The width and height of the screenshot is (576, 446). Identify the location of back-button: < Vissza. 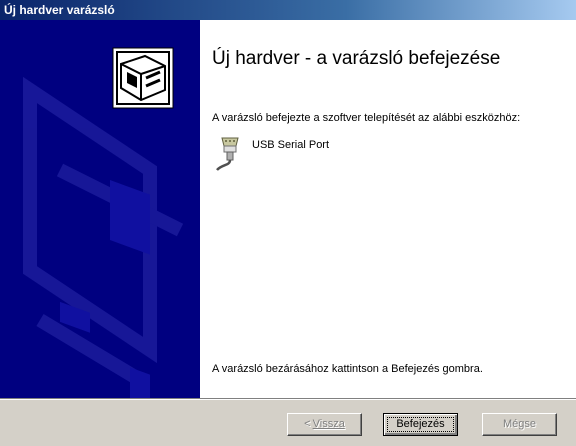
(324, 424).